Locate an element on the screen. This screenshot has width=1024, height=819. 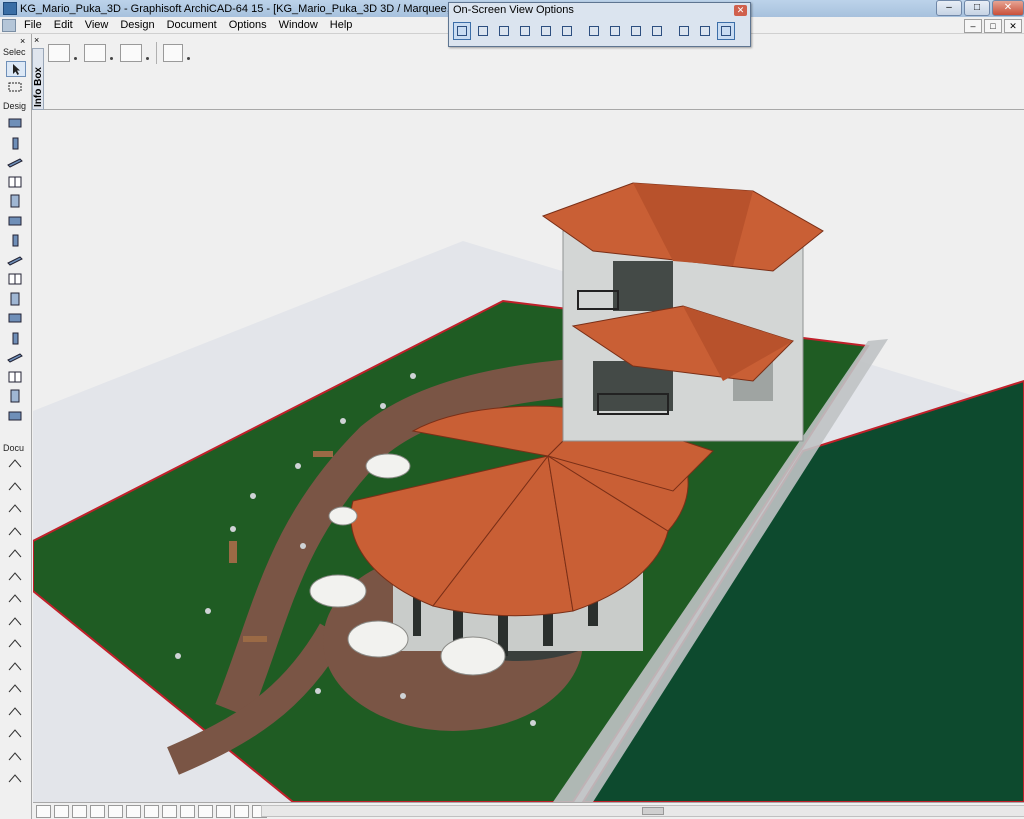
previous-view-icon is located at coordinates (133, 811).